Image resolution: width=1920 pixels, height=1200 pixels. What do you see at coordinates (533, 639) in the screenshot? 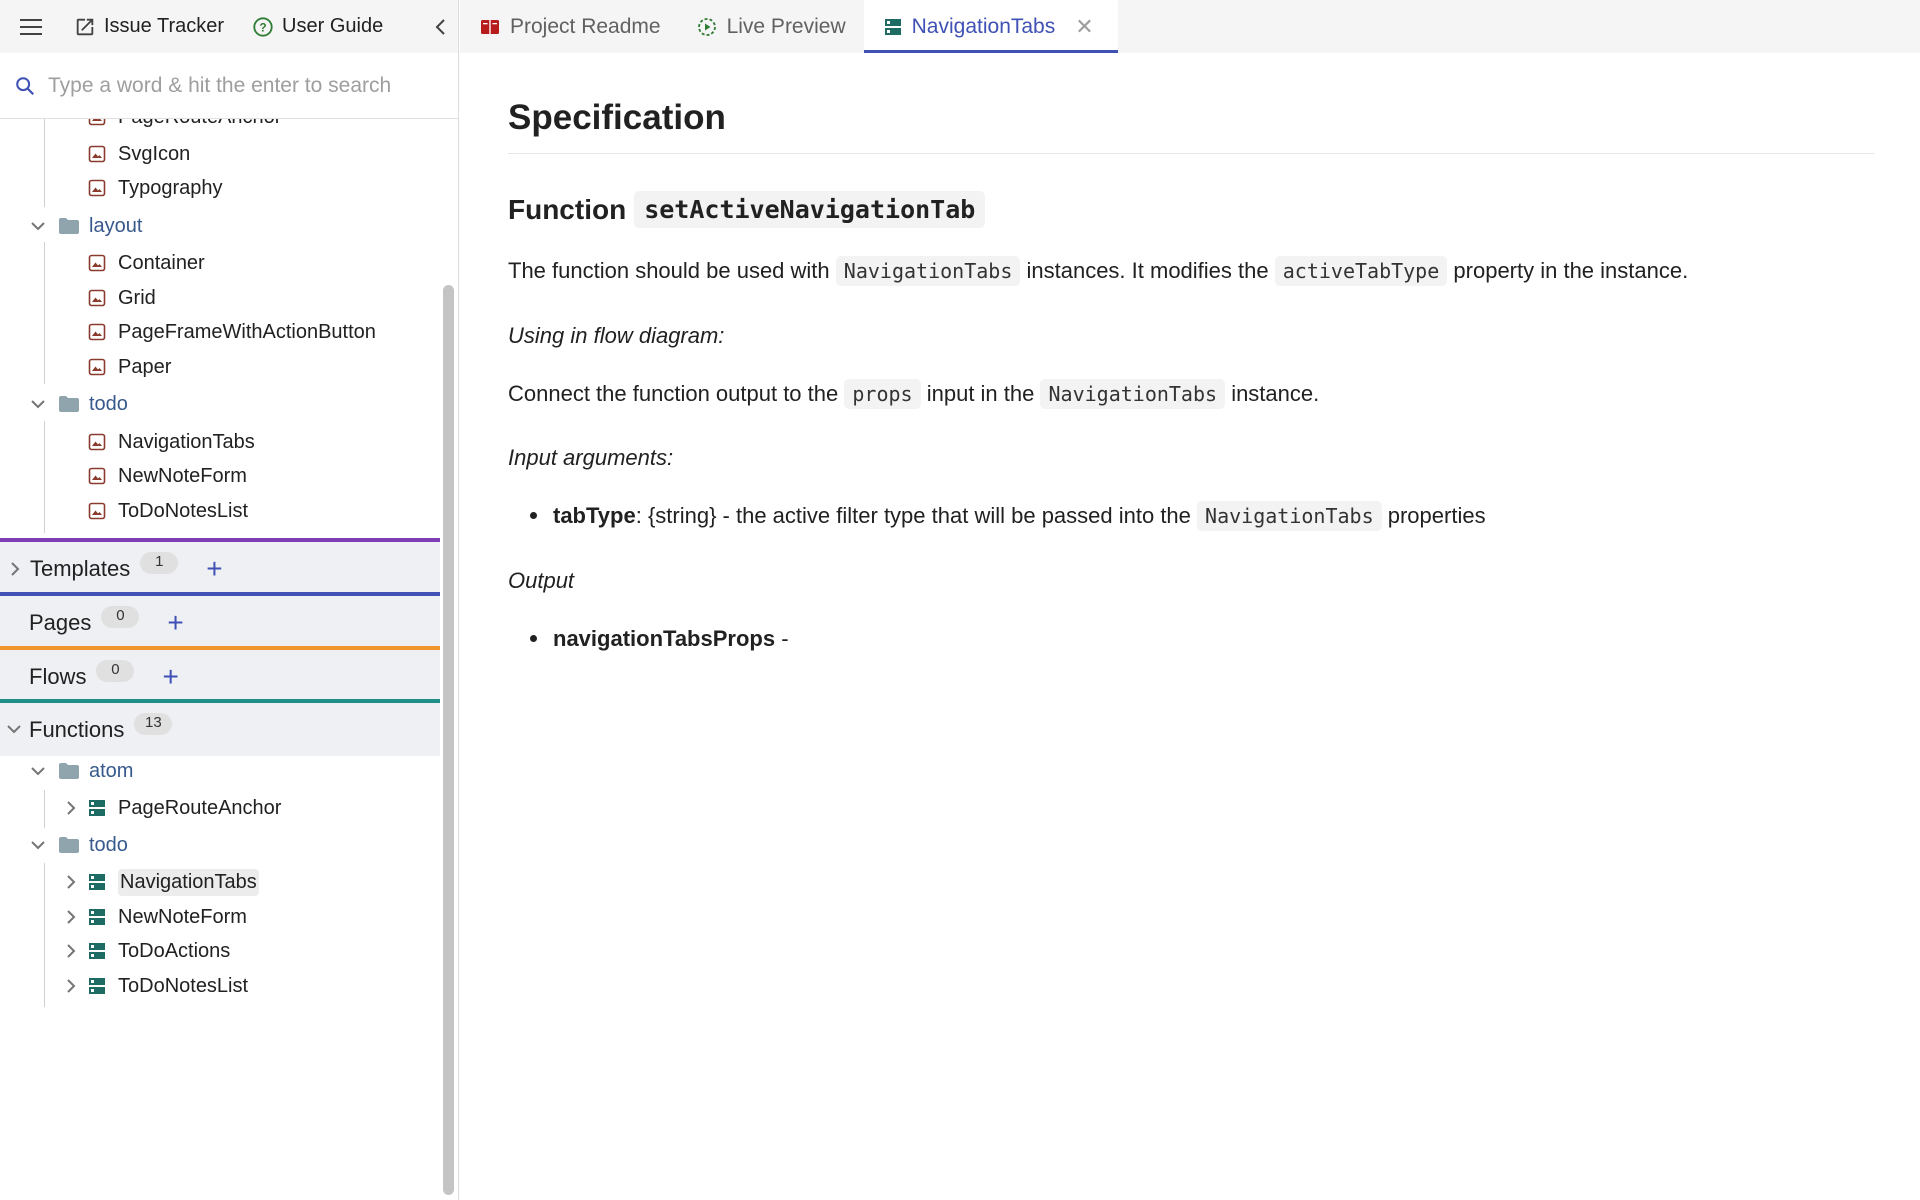
I see `bullet-dot` at bounding box center [533, 639].